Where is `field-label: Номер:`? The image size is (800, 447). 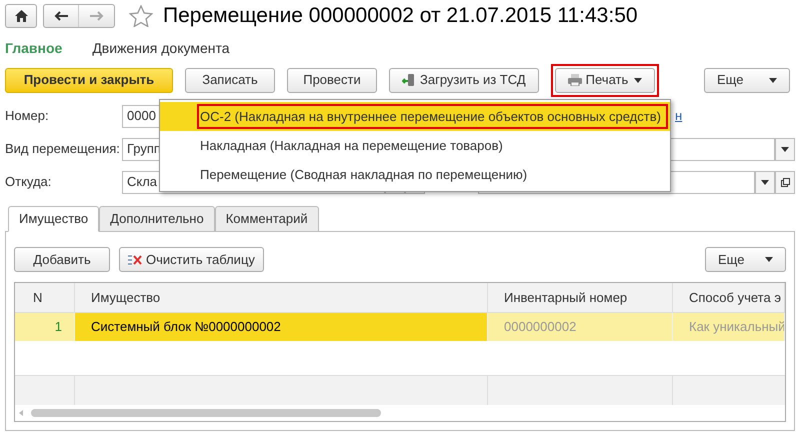 field-label: Номер: is located at coordinates (27, 116).